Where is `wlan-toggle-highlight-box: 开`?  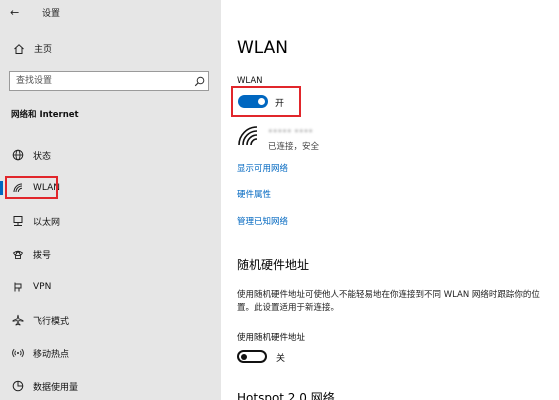
wlan-toggle-highlight-box: 开 is located at coordinates (266, 101).